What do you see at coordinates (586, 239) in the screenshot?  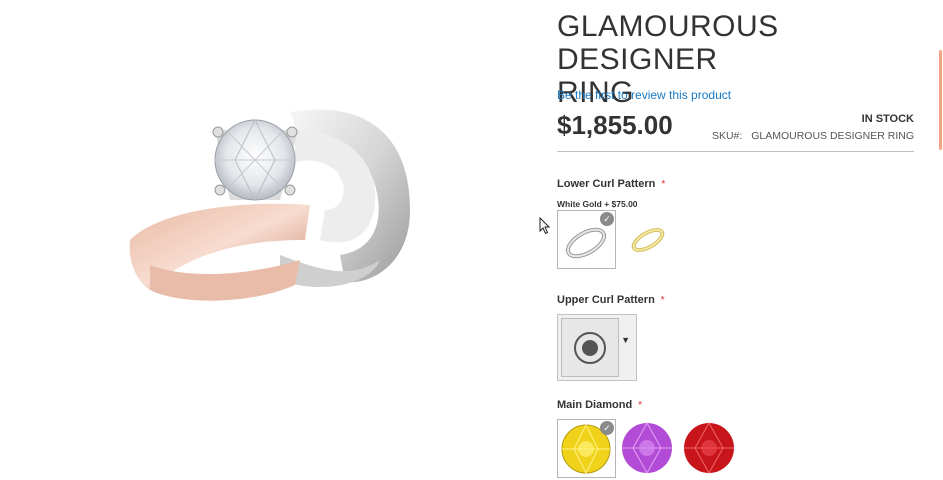 I see `swatch-white-gold: ✓` at bounding box center [586, 239].